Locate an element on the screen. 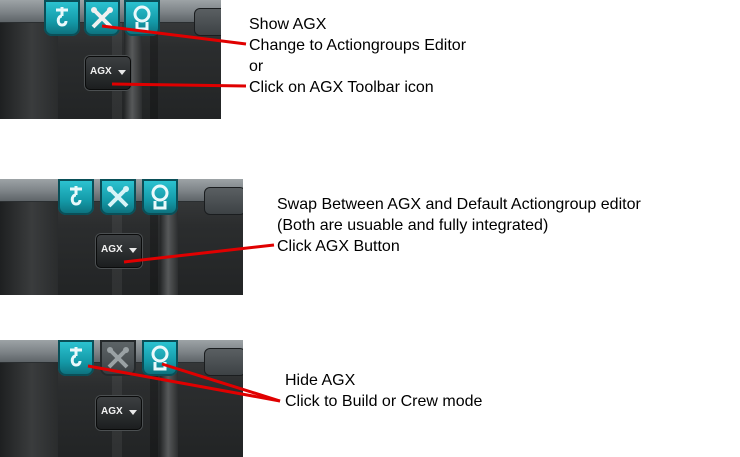 This screenshot has height=457, width=740. note-line: Change to Actiongroups Editor is located at coordinates (358, 45).